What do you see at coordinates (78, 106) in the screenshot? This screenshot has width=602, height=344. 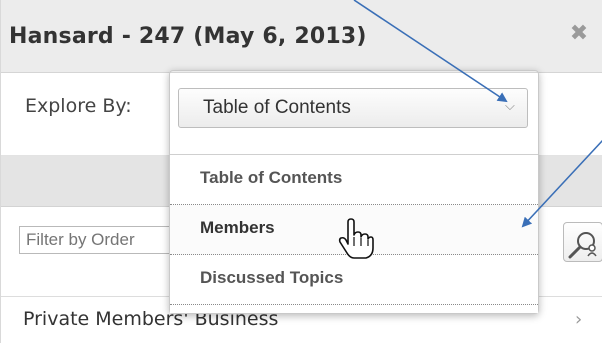 I see `explore-by-label: Explore By:` at bounding box center [78, 106].